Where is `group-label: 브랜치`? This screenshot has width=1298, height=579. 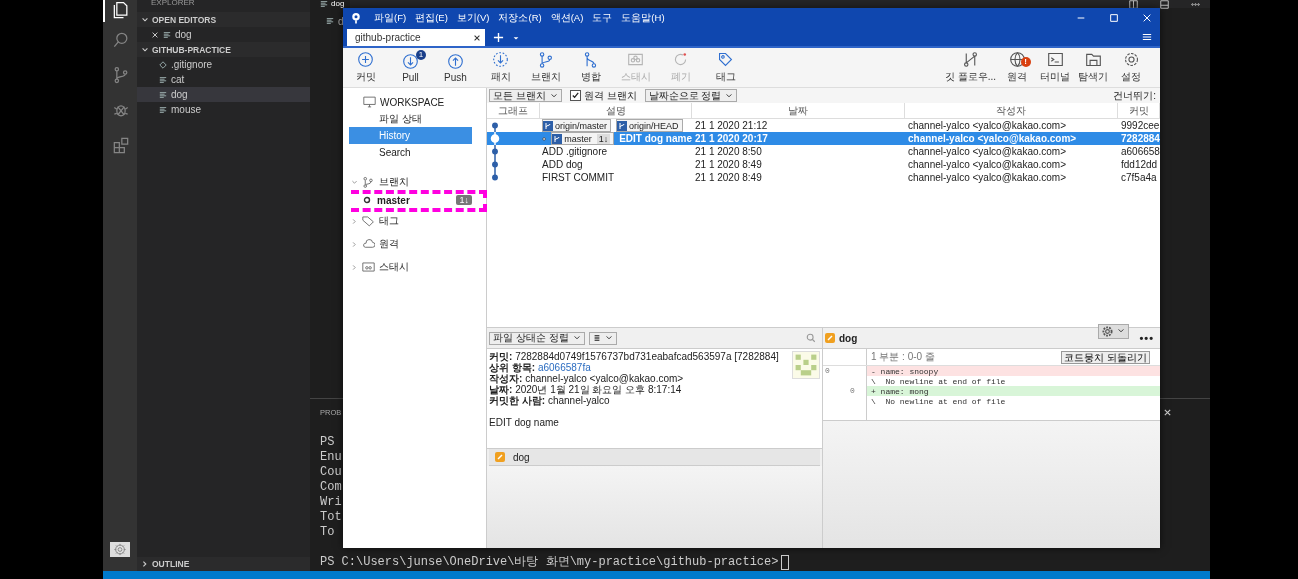
group-label: 브랜치 is located at coordinates (394, 182).